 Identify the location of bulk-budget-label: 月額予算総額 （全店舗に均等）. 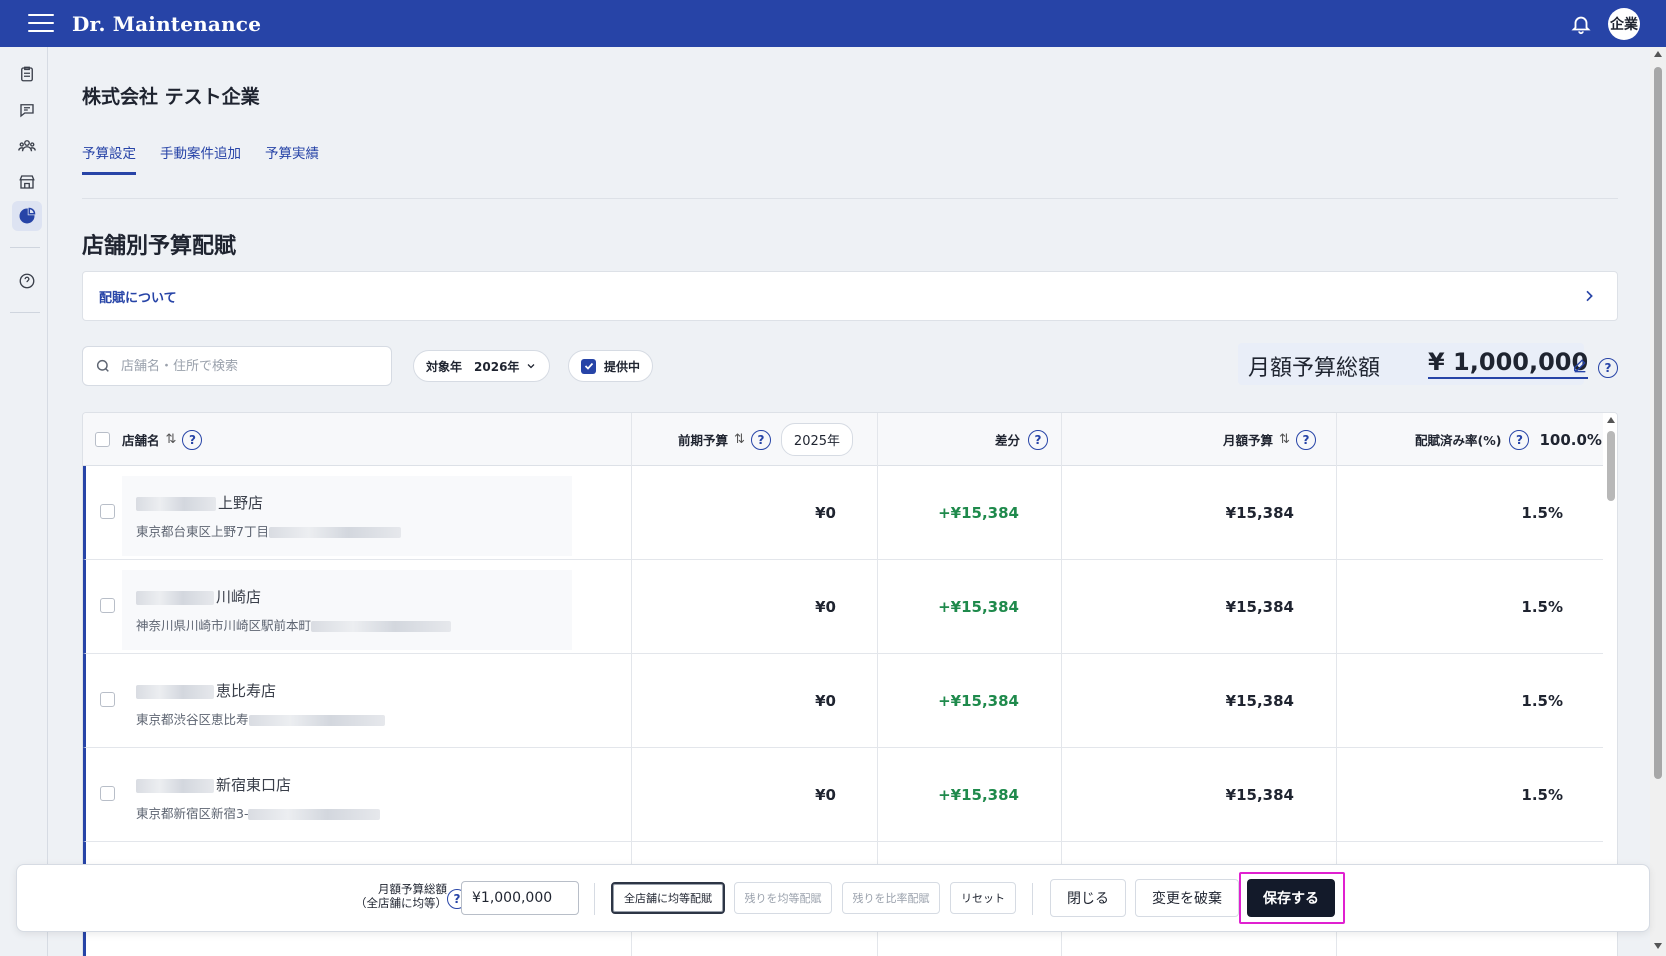
(392, 896).